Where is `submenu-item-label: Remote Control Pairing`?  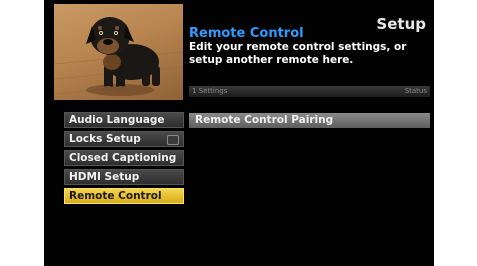
submenu-item-label: Remote Control Pairing is located at coordinates (264, 120).